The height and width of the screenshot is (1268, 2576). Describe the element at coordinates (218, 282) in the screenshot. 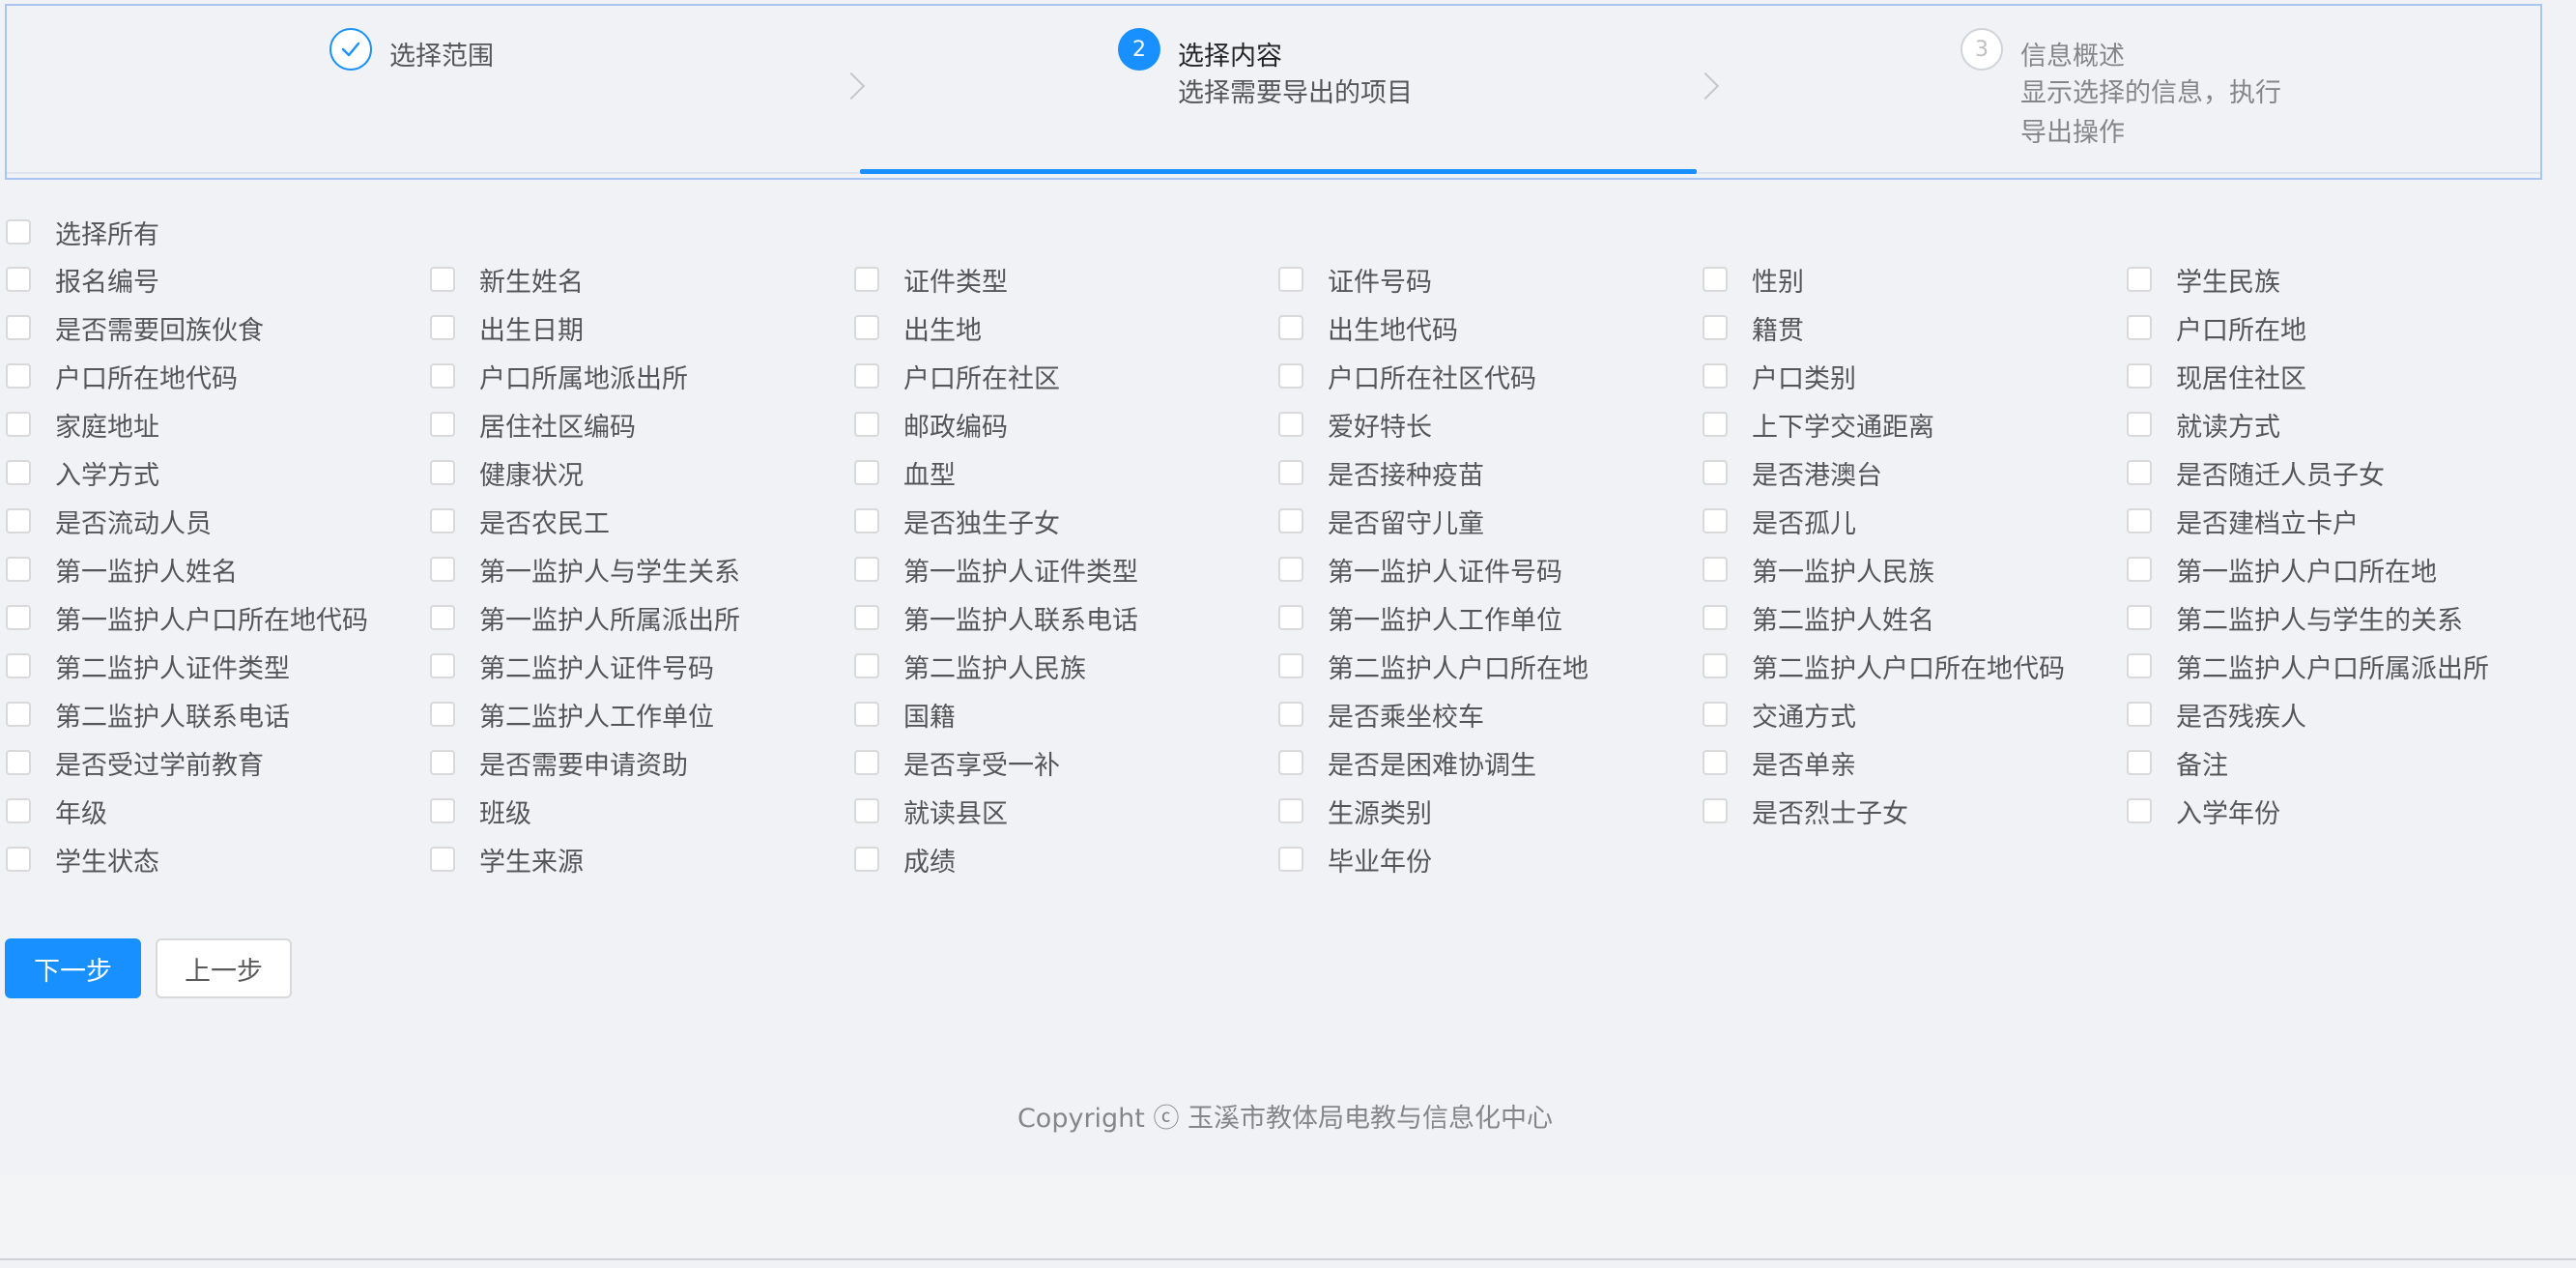

I see `field-checkbox: 报名编号` at that location.